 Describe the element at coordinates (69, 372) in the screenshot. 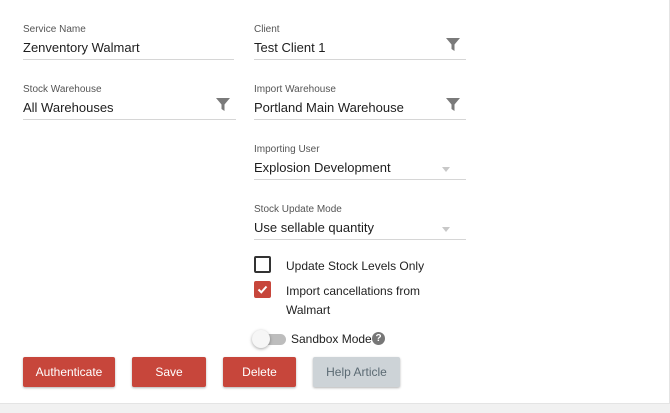

I see `authenticate-button: Authenticate` at that location.